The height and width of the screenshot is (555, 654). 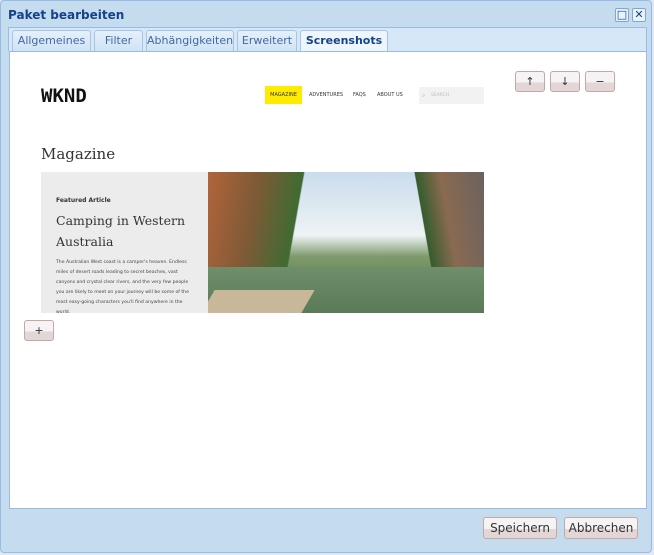 What do you see at coordinates (283, 95) in the screenshot?
I see `nav-magazine: MAGAZINE` at bounding box center [283, 95].